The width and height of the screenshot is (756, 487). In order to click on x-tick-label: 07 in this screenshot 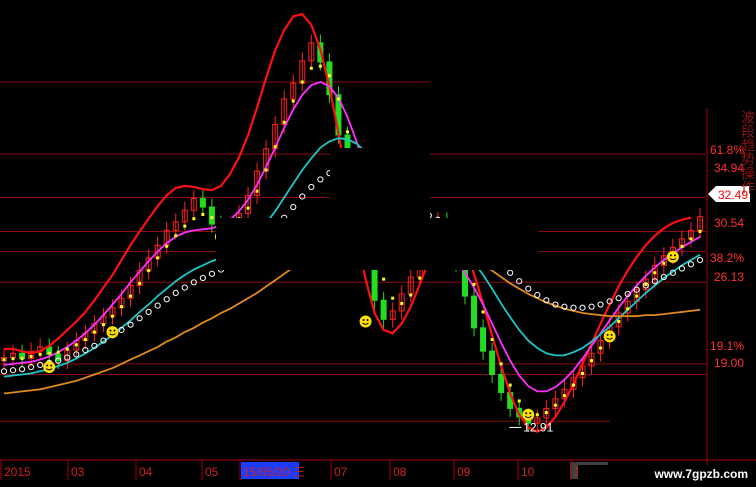, I will do `click(341, 472)`.